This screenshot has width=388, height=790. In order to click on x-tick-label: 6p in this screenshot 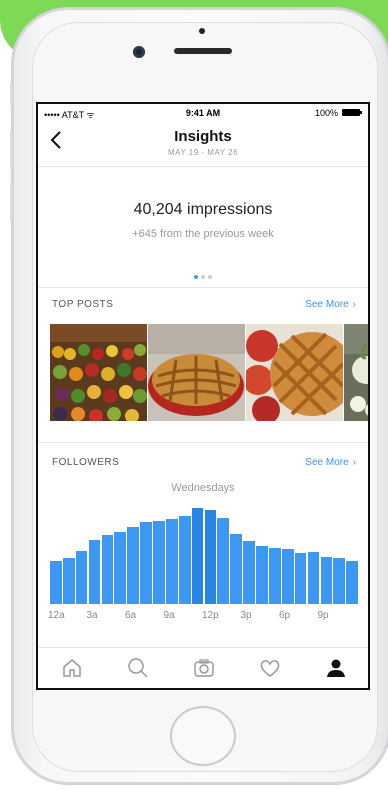, I will do `click(285, 615)`.